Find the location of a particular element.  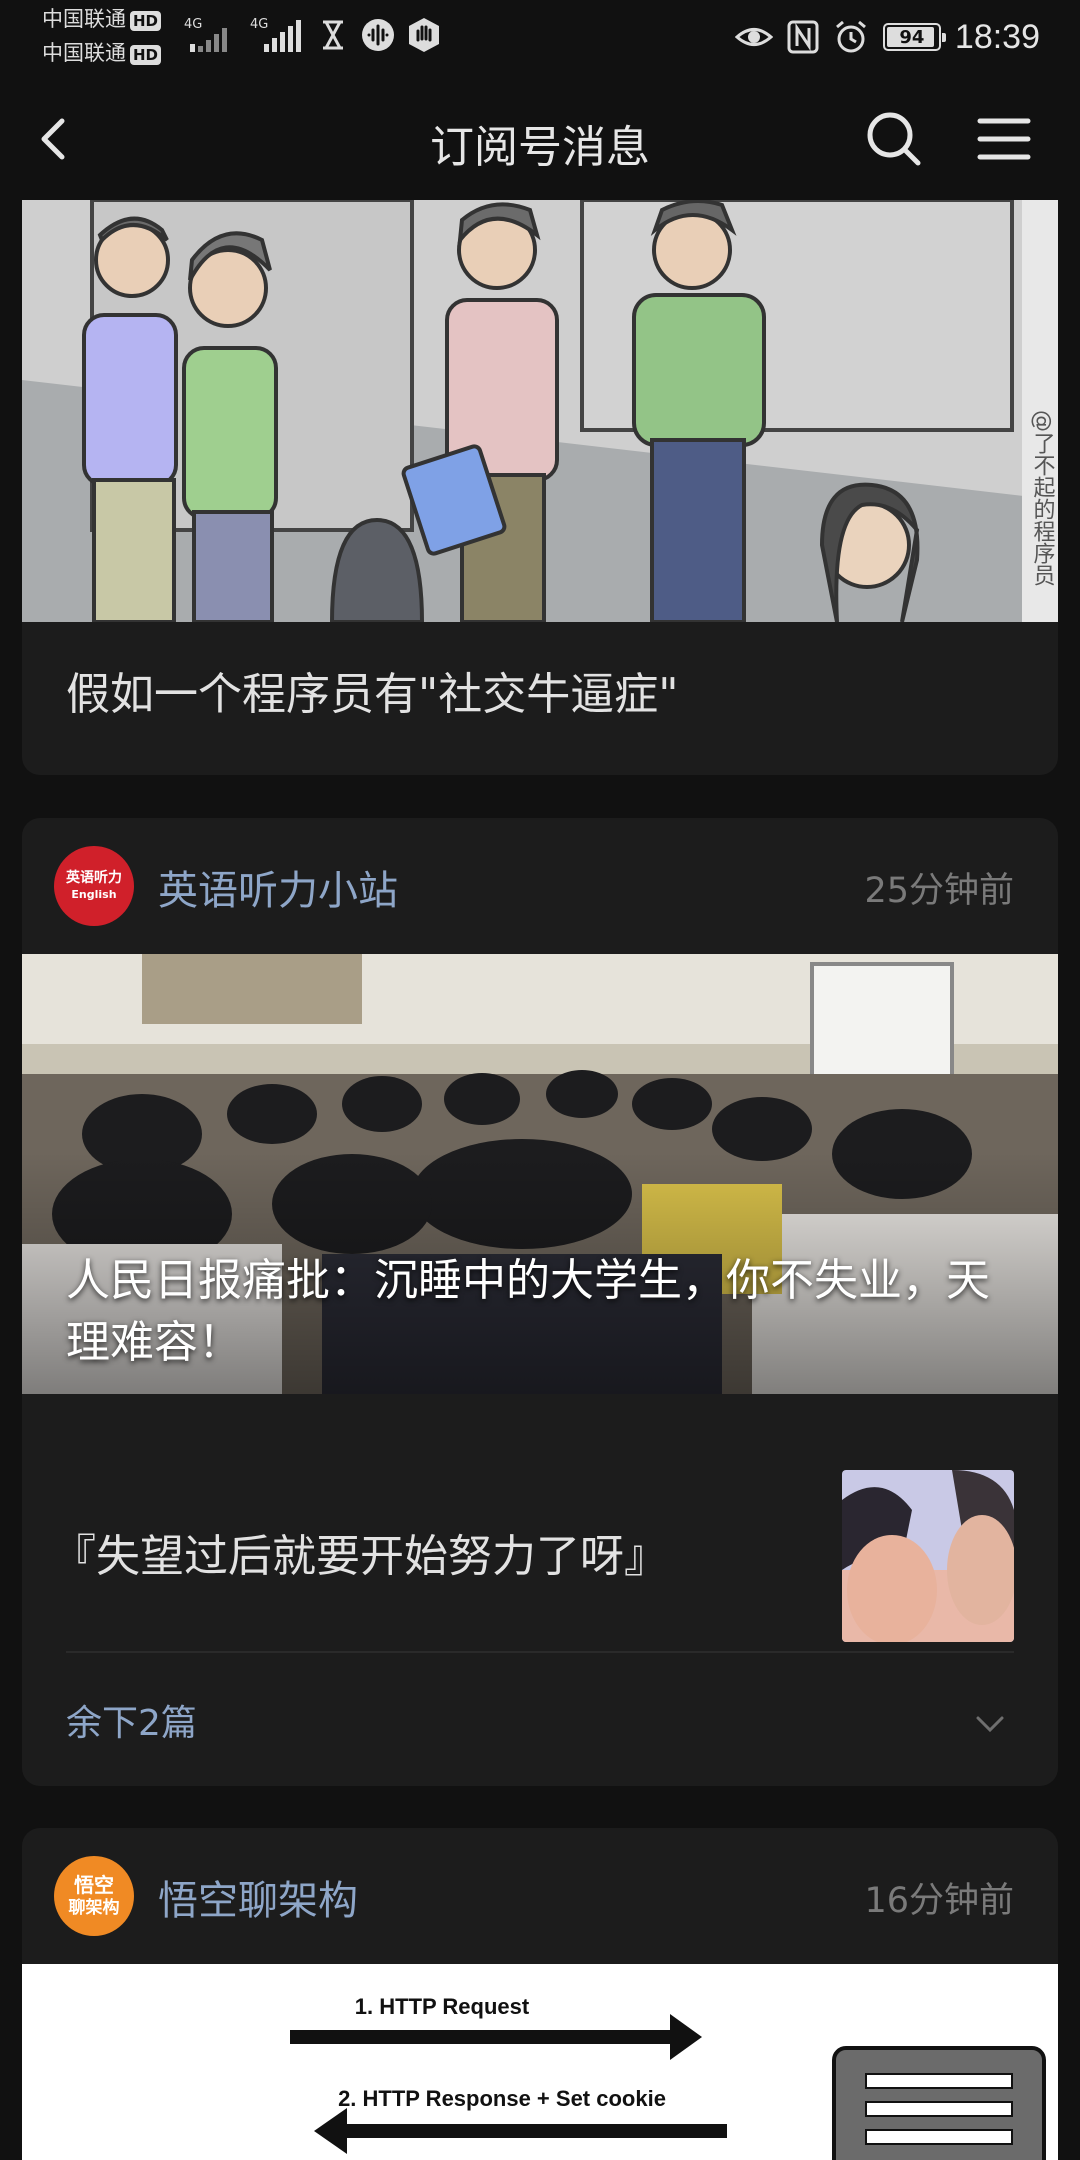

alarm-icon is located at coordinates (850, 36).